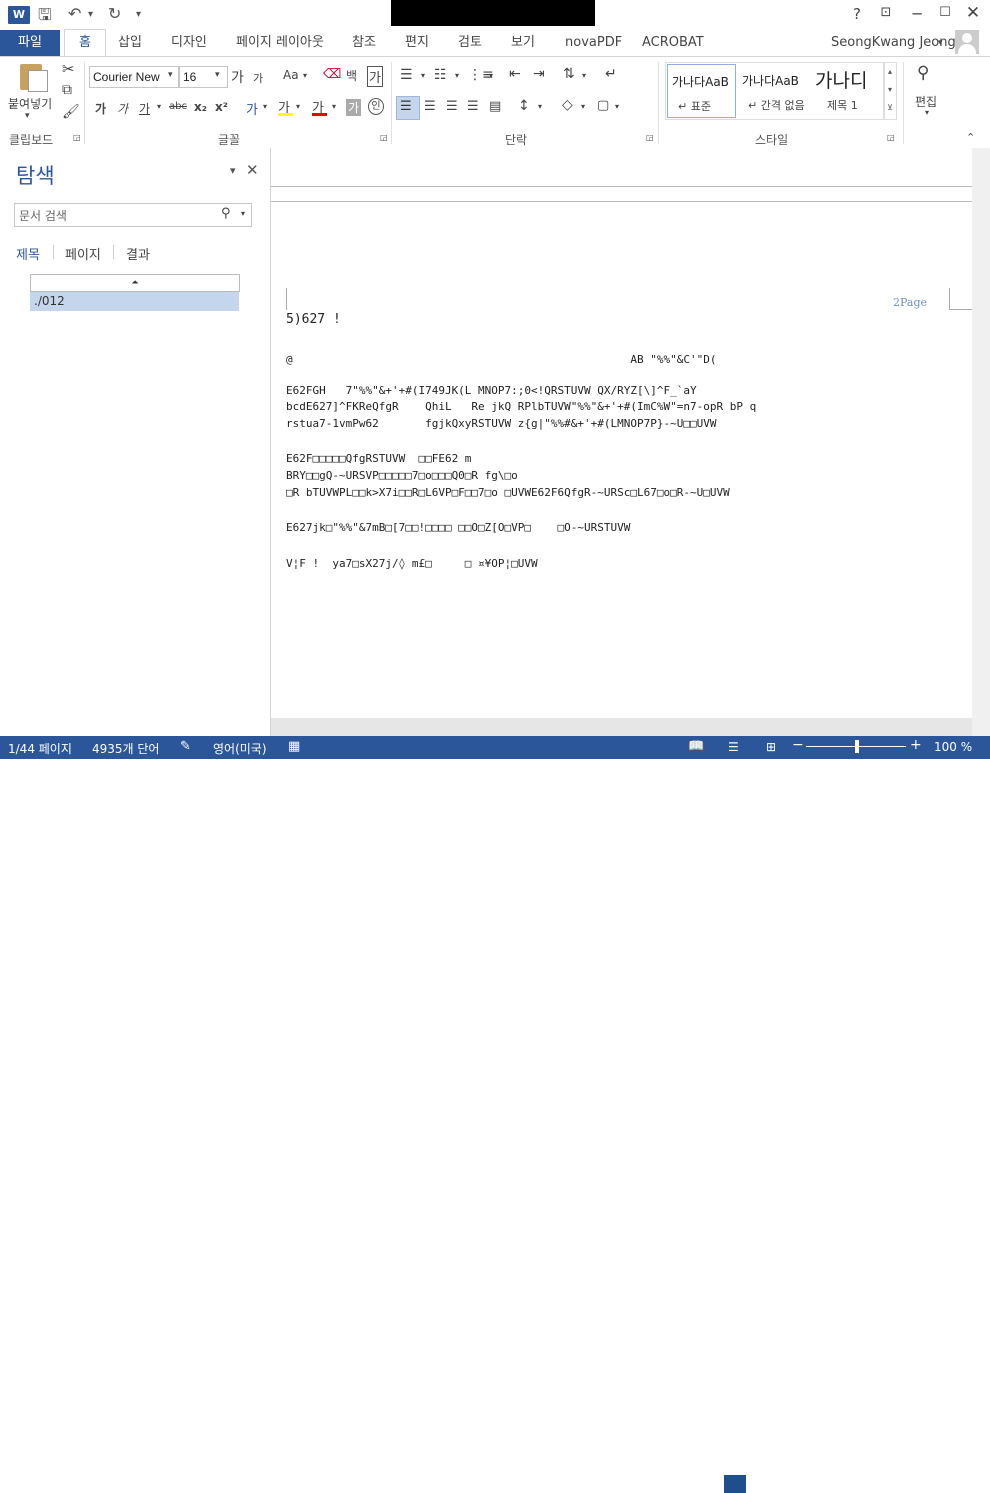 The width and height of the screenshot is (990, 1493). Describe the element at coordinates (417, 43) in the screenshot. I see `tab-mailings: 편지` at that location.